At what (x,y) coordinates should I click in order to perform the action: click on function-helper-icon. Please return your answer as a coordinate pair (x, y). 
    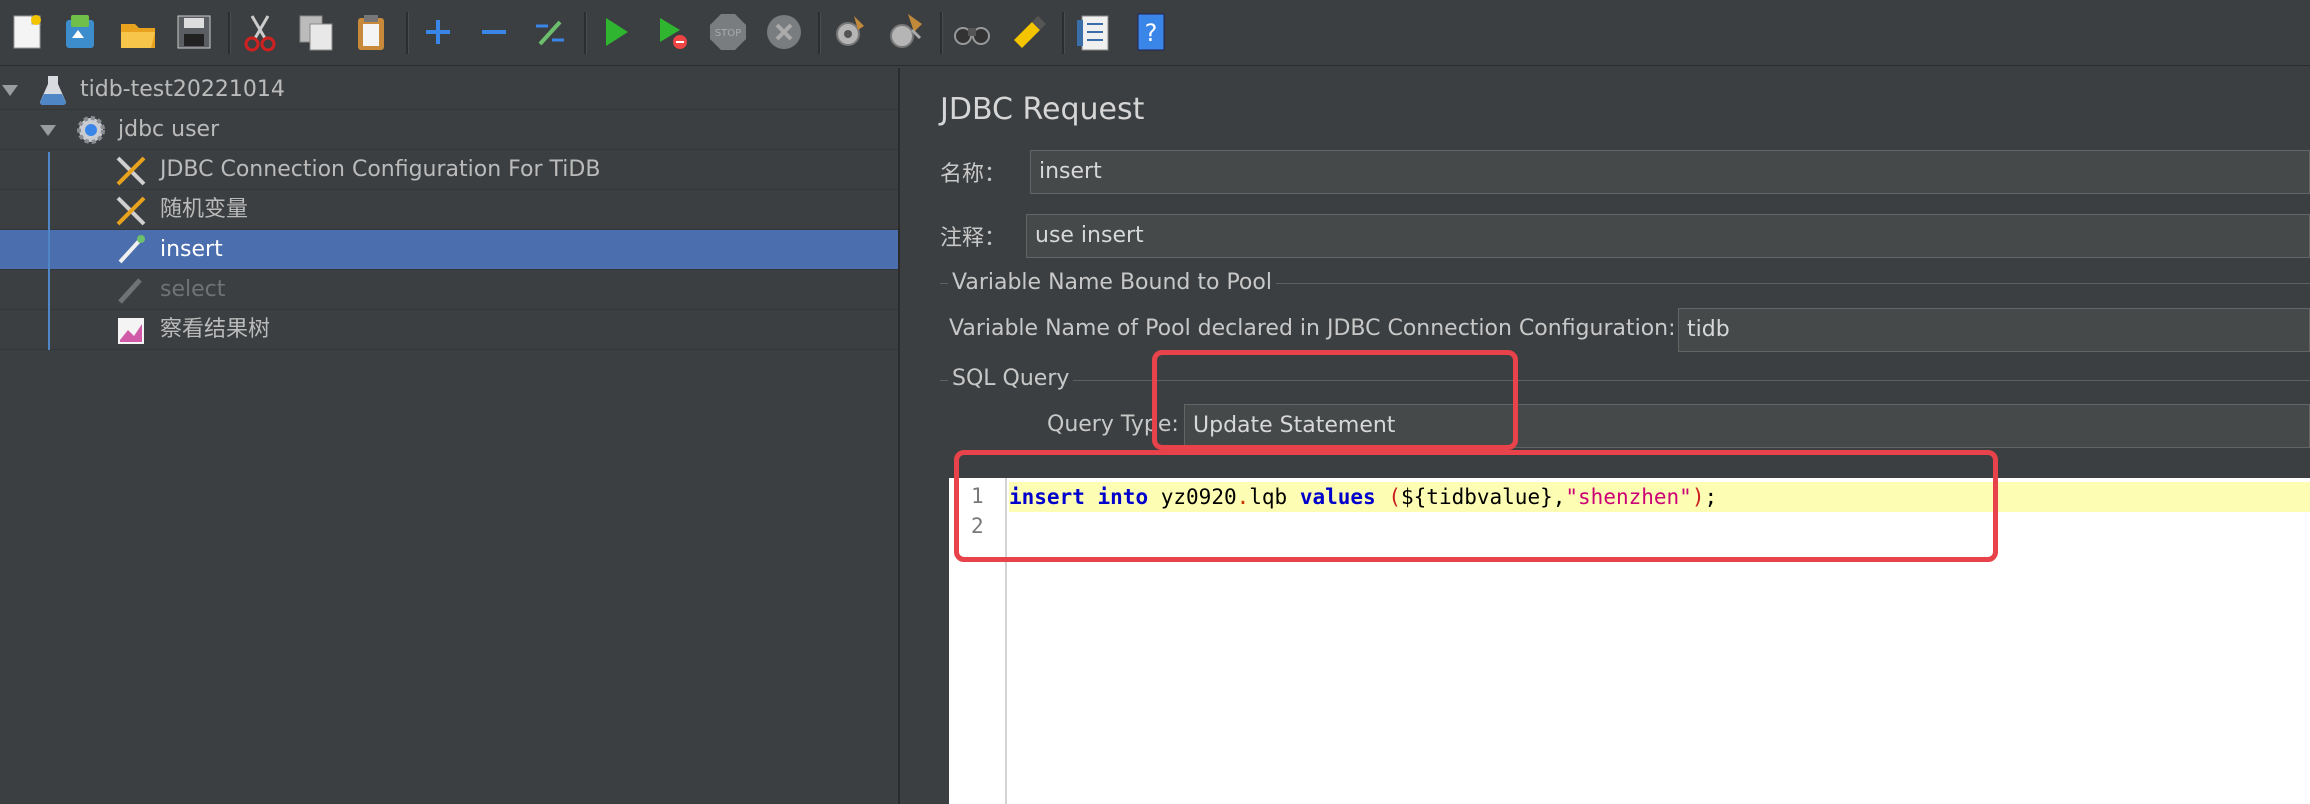
    Looking at the image, I should click on (1094, 32).